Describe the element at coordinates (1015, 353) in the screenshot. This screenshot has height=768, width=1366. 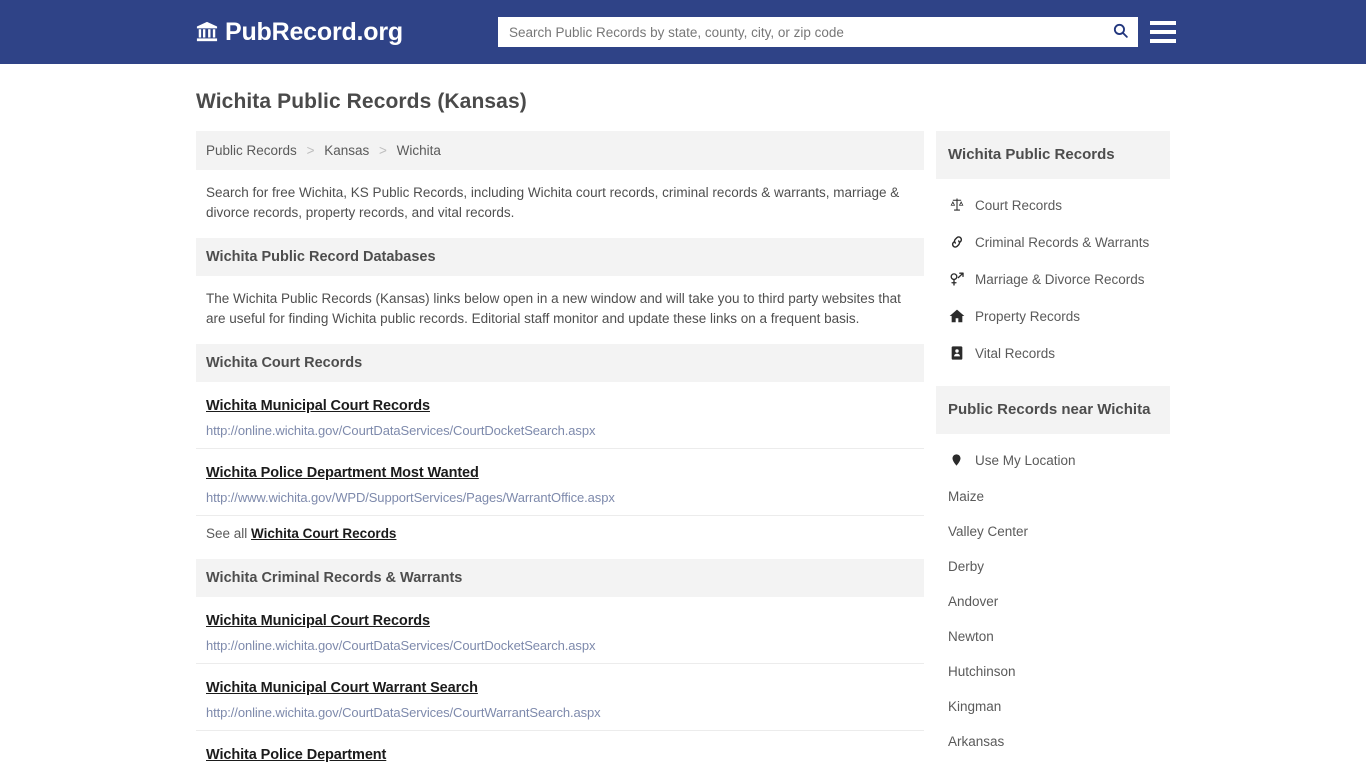
I see `sidebar-item-label: Vital Records` at that location.